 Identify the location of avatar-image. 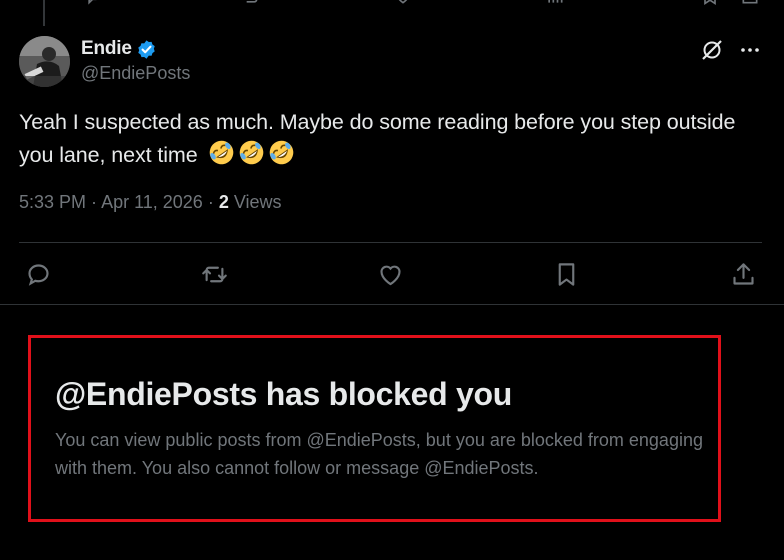
(44, 61).